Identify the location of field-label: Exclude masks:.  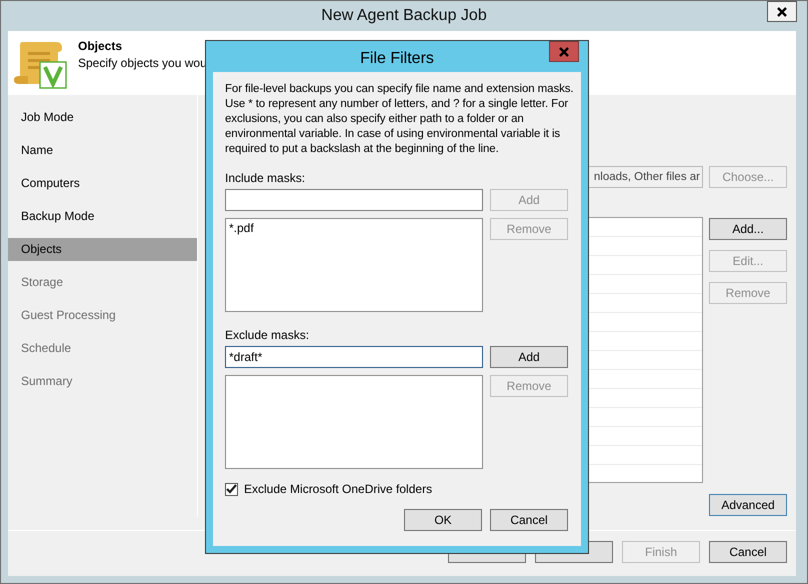
(267, 335).